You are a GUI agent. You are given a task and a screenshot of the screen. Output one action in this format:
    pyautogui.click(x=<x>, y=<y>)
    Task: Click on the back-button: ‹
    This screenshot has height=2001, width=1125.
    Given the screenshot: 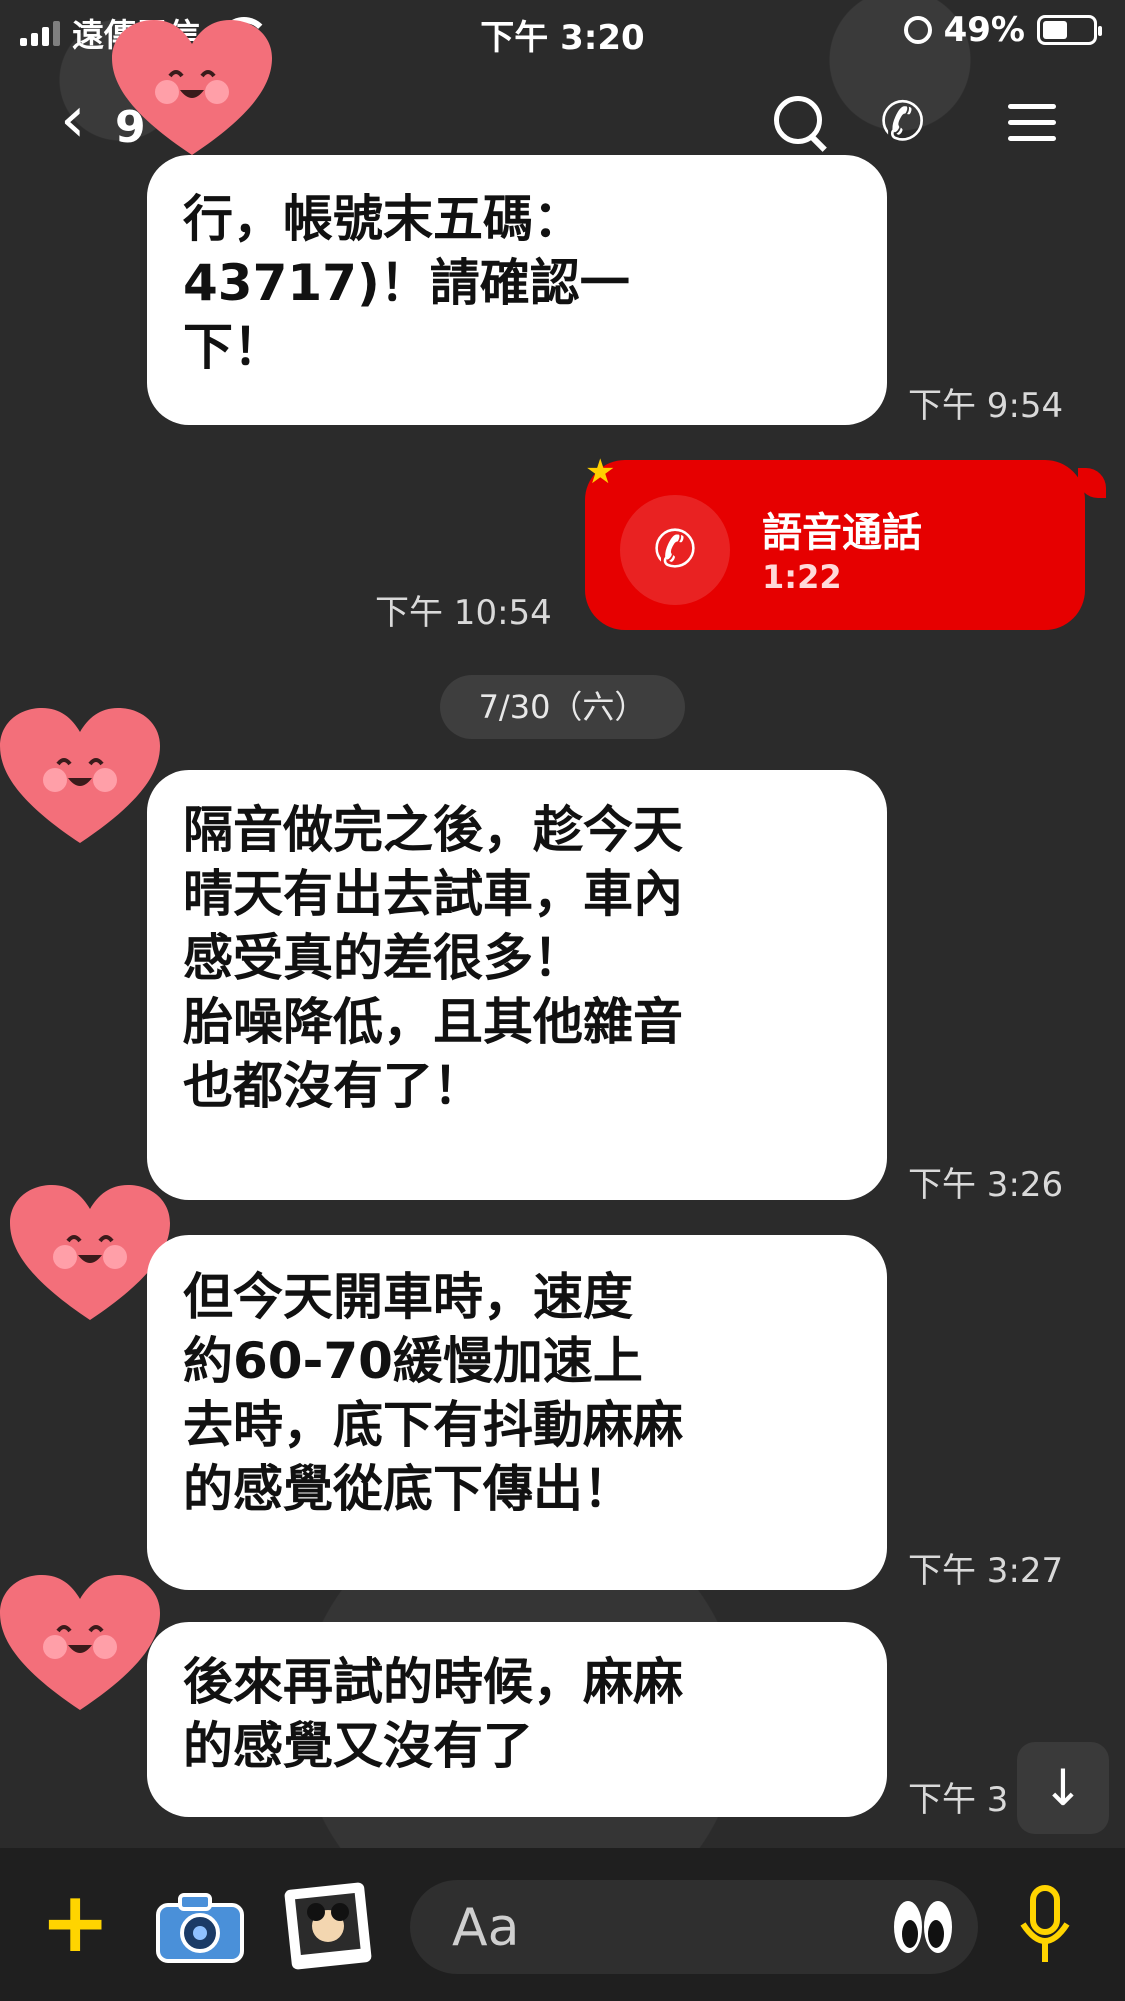 What is the action you would take?
    pyautogui.click(x=80, y=120)
    